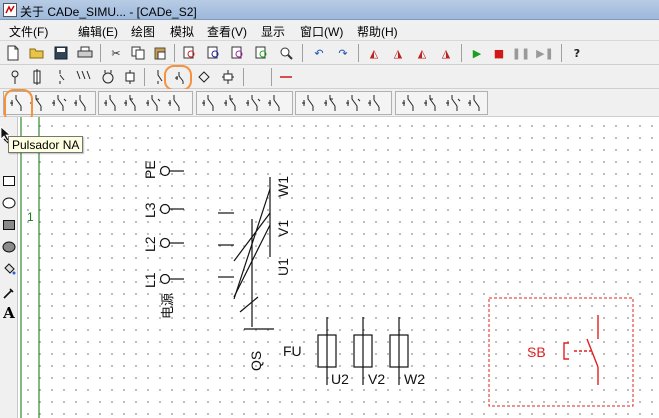 This screenshot has width=659, height=418. I want to click on open-folder-icon, so click(37, 53).